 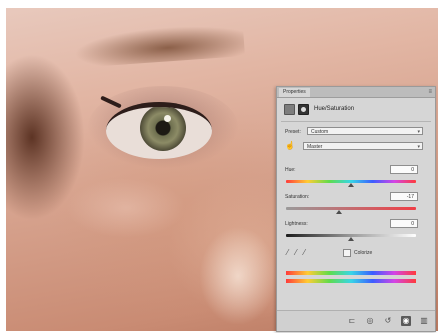 I want to click on colorize-option: Colorize, so click(x=357, y=253).